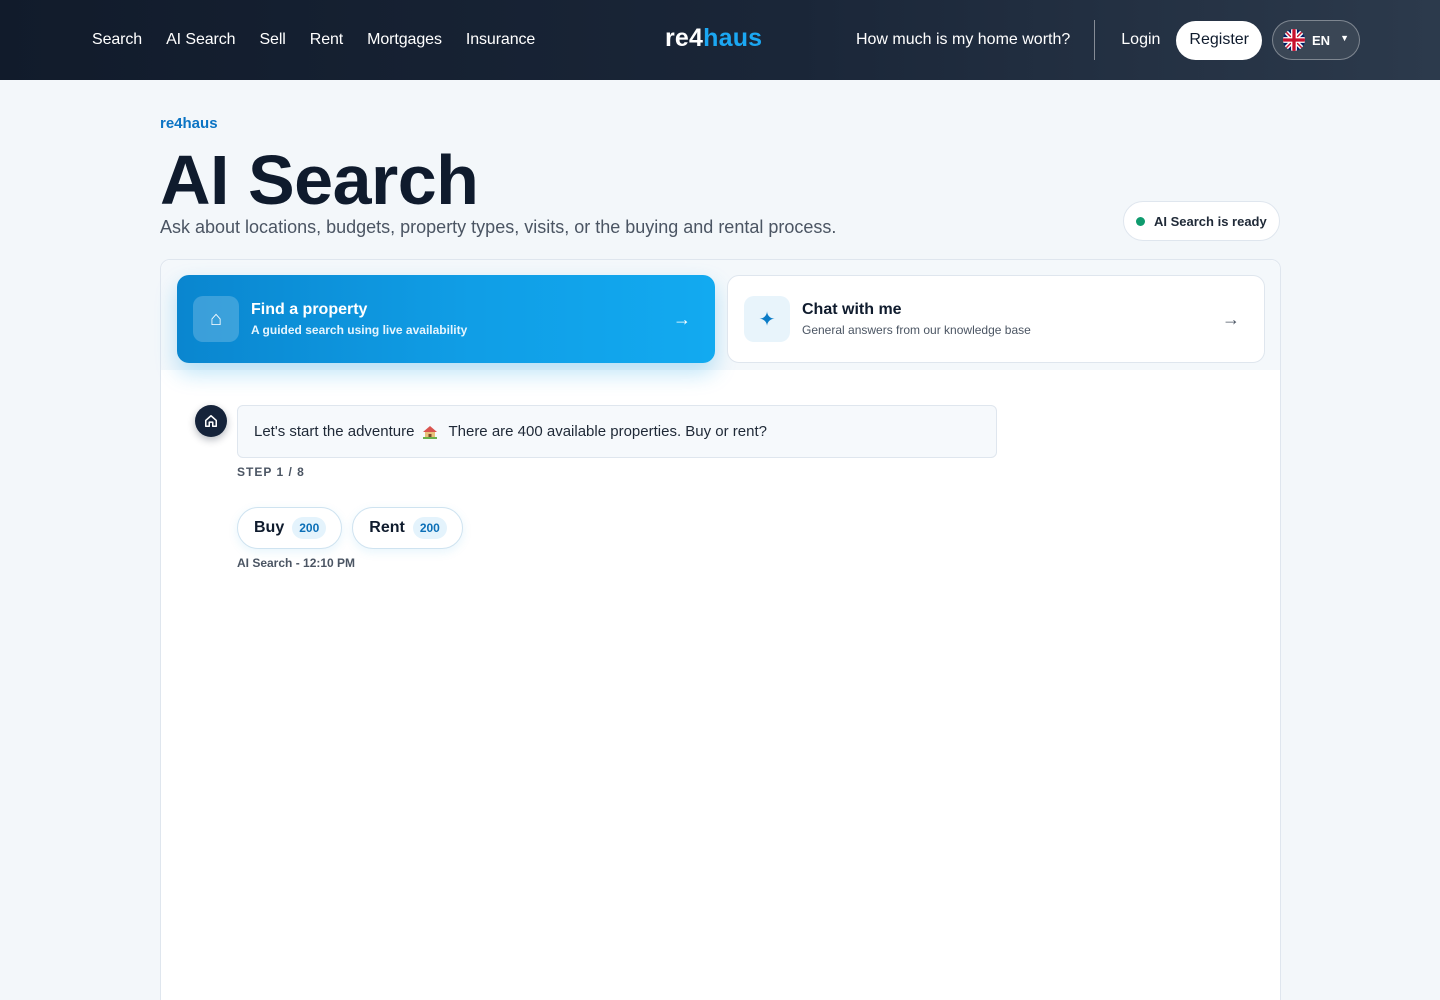 The width and height of the screenshot is (1440, 1000). Describe the element at coordinates (1321, 40) in the screenshot. I see `language-code: EN` at that location.